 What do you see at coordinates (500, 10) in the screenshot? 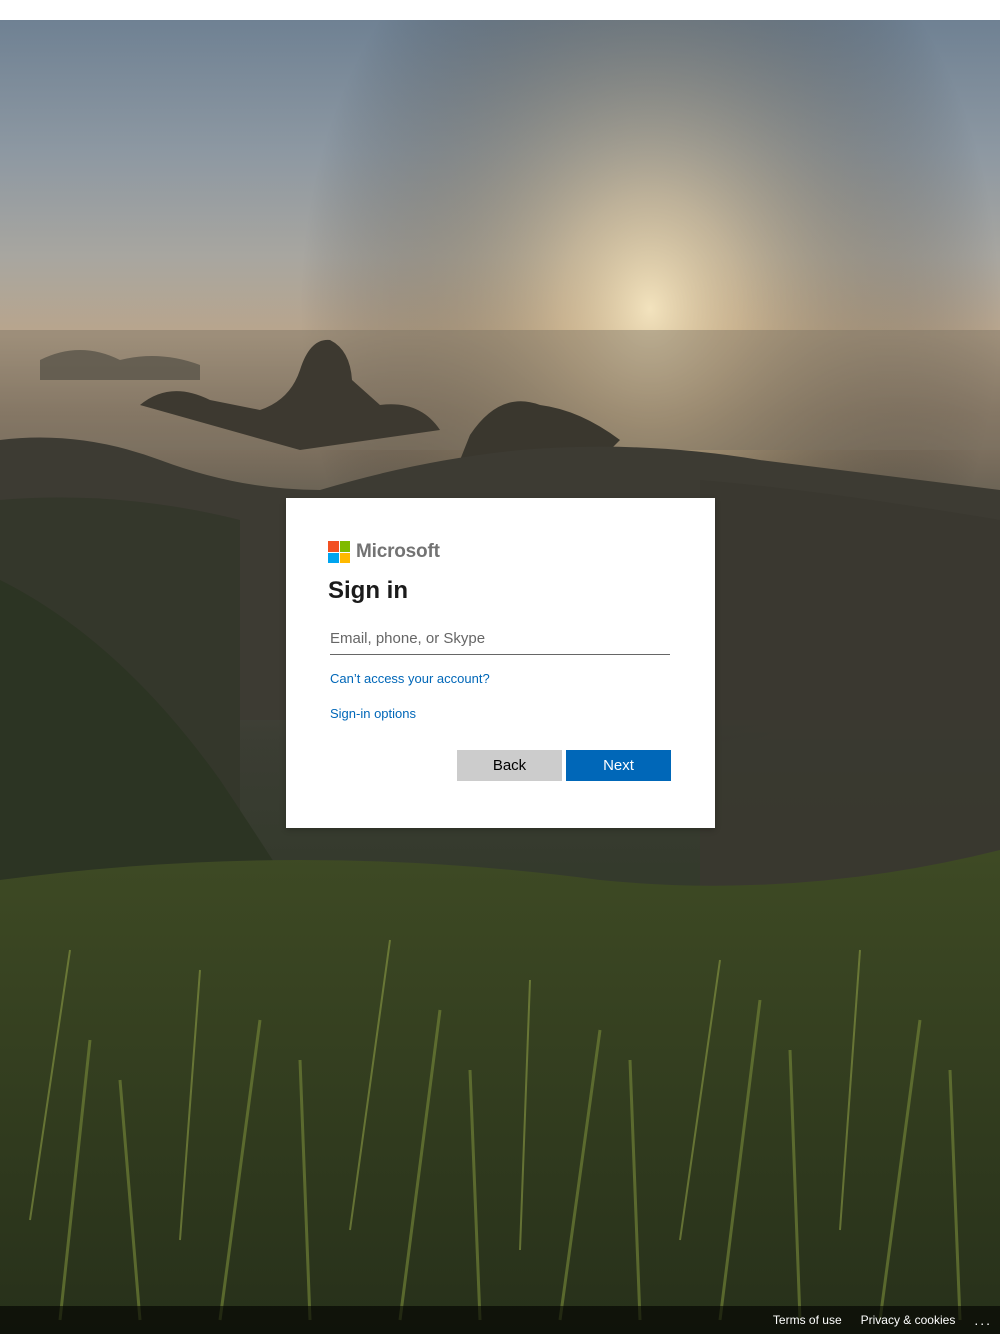
I see `status-strip` at bounding box center [500, 10].